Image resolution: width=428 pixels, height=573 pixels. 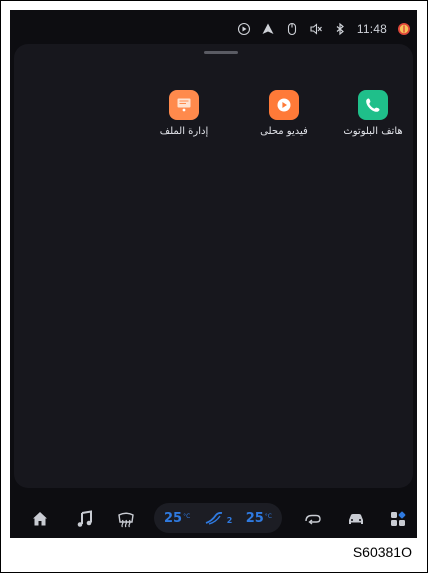 I want to click on fan-icon, so click(x=213, y=518).